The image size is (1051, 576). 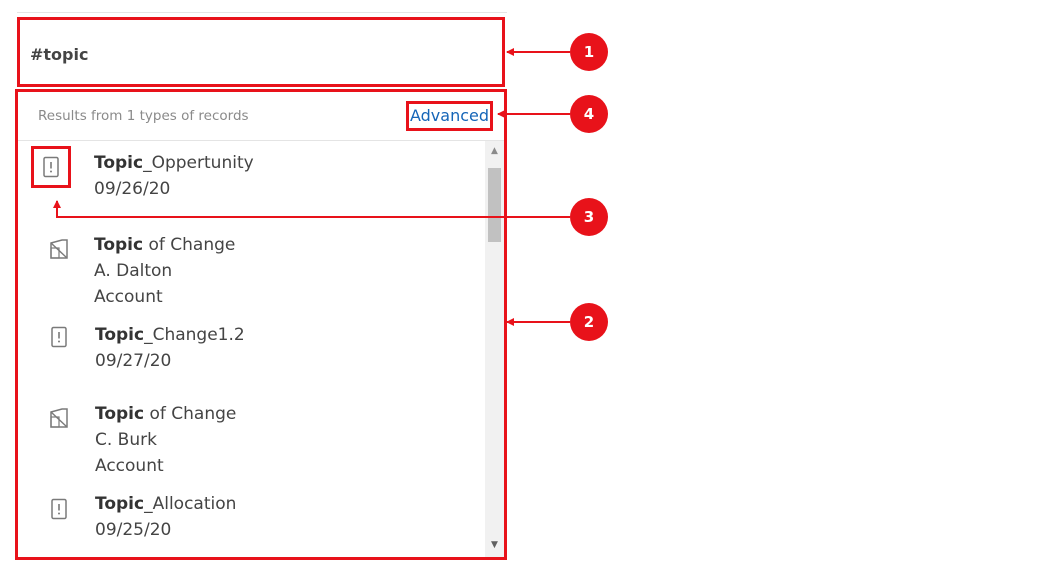 What do you see at coordinates (589, 322) in the screenshot?
I see `callout-2: 2` at bounding box center [589, 322].